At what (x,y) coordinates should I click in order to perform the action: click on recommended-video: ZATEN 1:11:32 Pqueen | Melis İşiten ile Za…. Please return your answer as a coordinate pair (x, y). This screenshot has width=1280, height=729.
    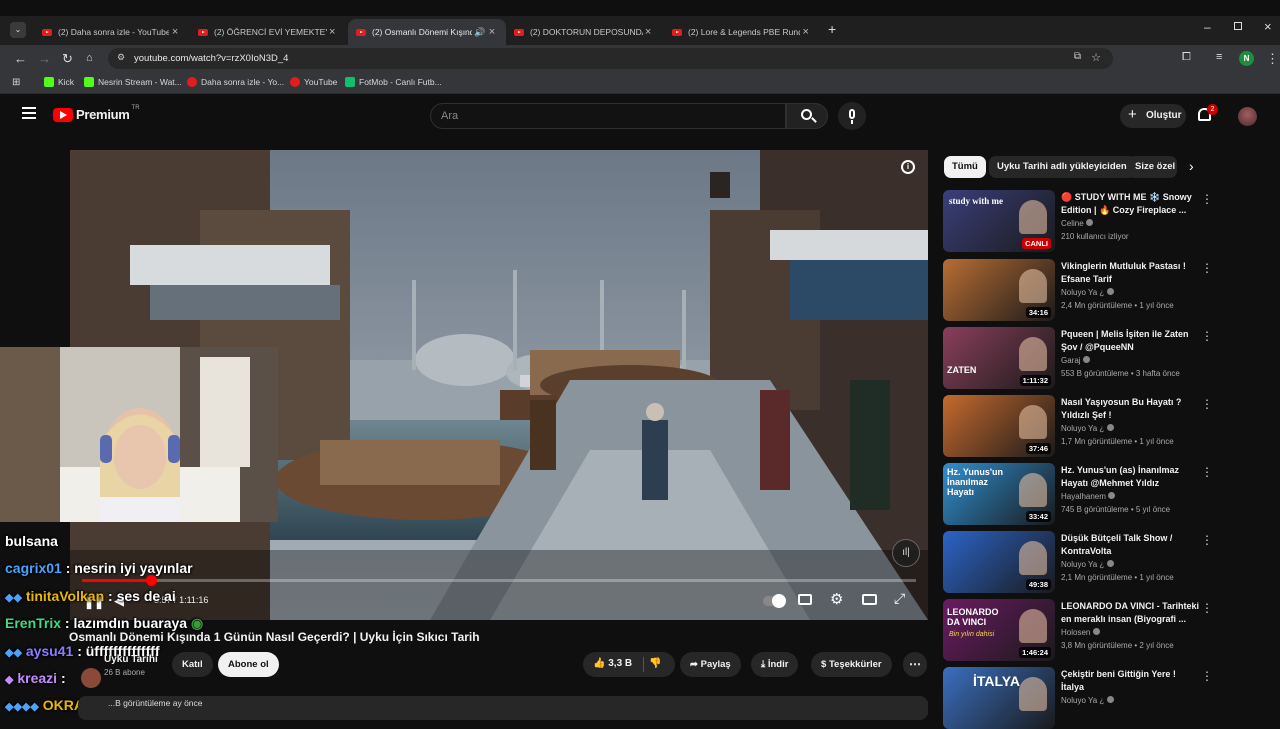
    Looking at the image, I should click on (1078, 358).